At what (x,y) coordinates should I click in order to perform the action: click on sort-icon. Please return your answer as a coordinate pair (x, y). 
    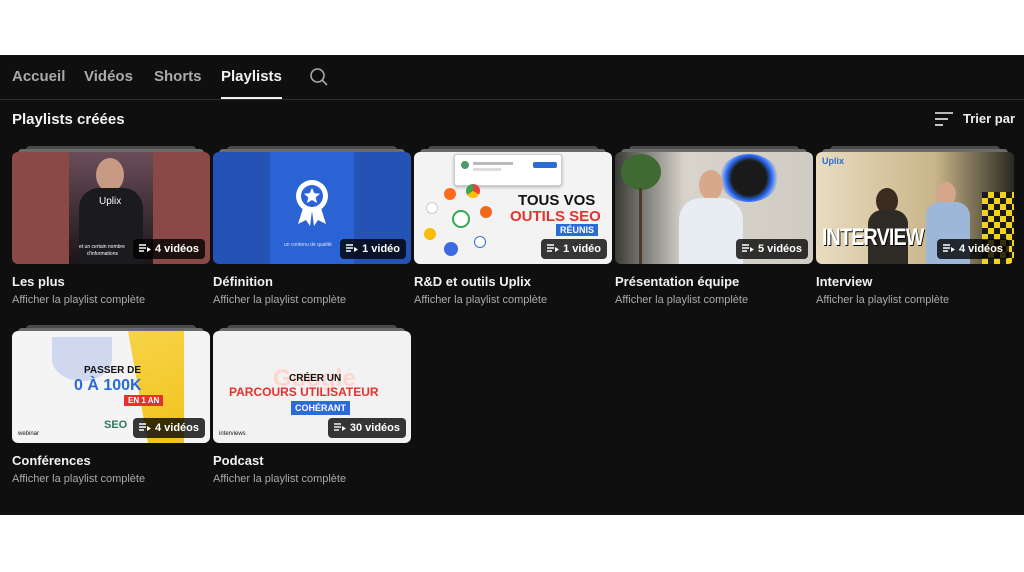
    Looking at the image, I should click on (944, 119).